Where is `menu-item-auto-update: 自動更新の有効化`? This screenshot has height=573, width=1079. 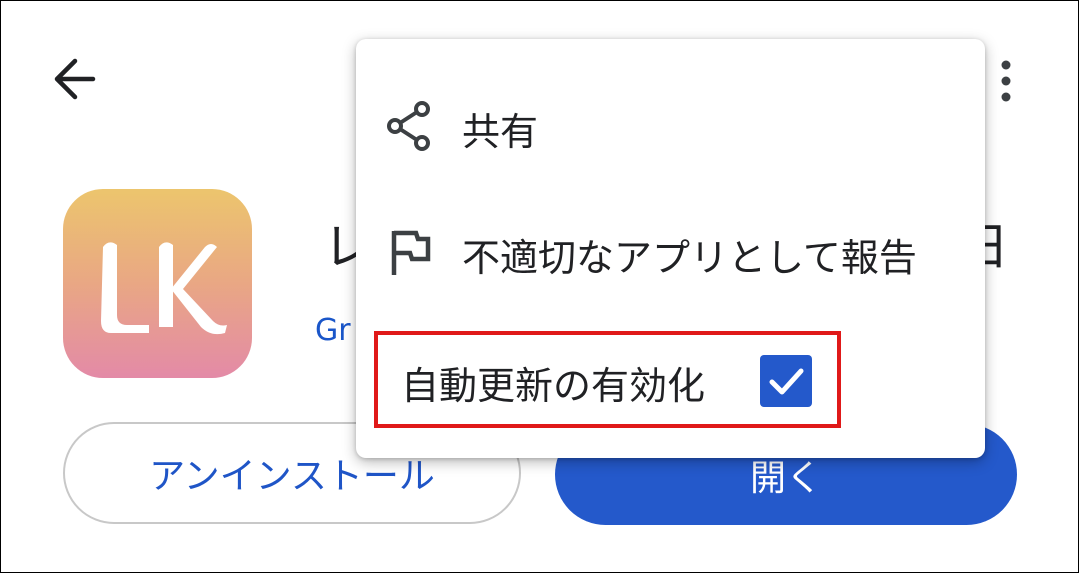 menu-item-auto-update: 自動更新の有効化 is located at coordinates (607, 379).